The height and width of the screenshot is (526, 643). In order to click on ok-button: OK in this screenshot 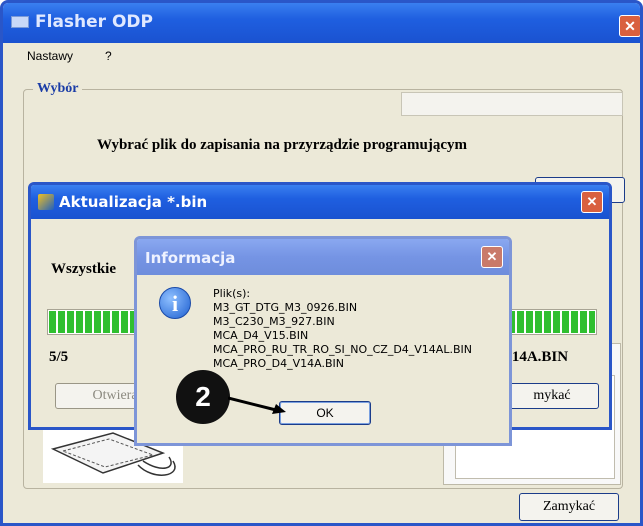, I will do `click(325, 413)`.